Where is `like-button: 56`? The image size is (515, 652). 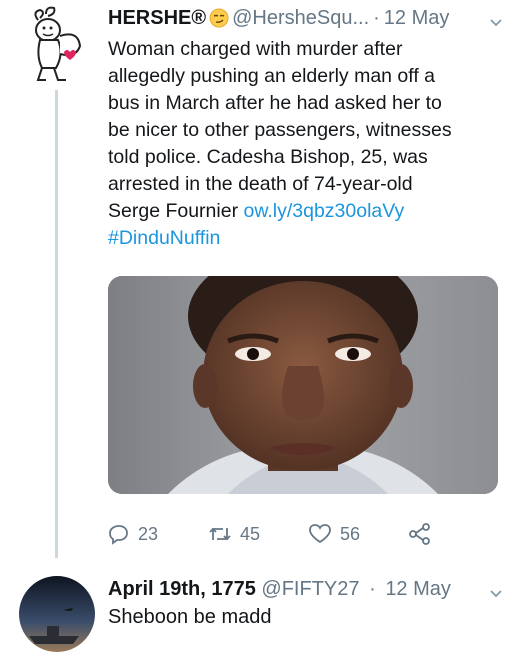
like-button: 56 is located at coordinates (358, 534).